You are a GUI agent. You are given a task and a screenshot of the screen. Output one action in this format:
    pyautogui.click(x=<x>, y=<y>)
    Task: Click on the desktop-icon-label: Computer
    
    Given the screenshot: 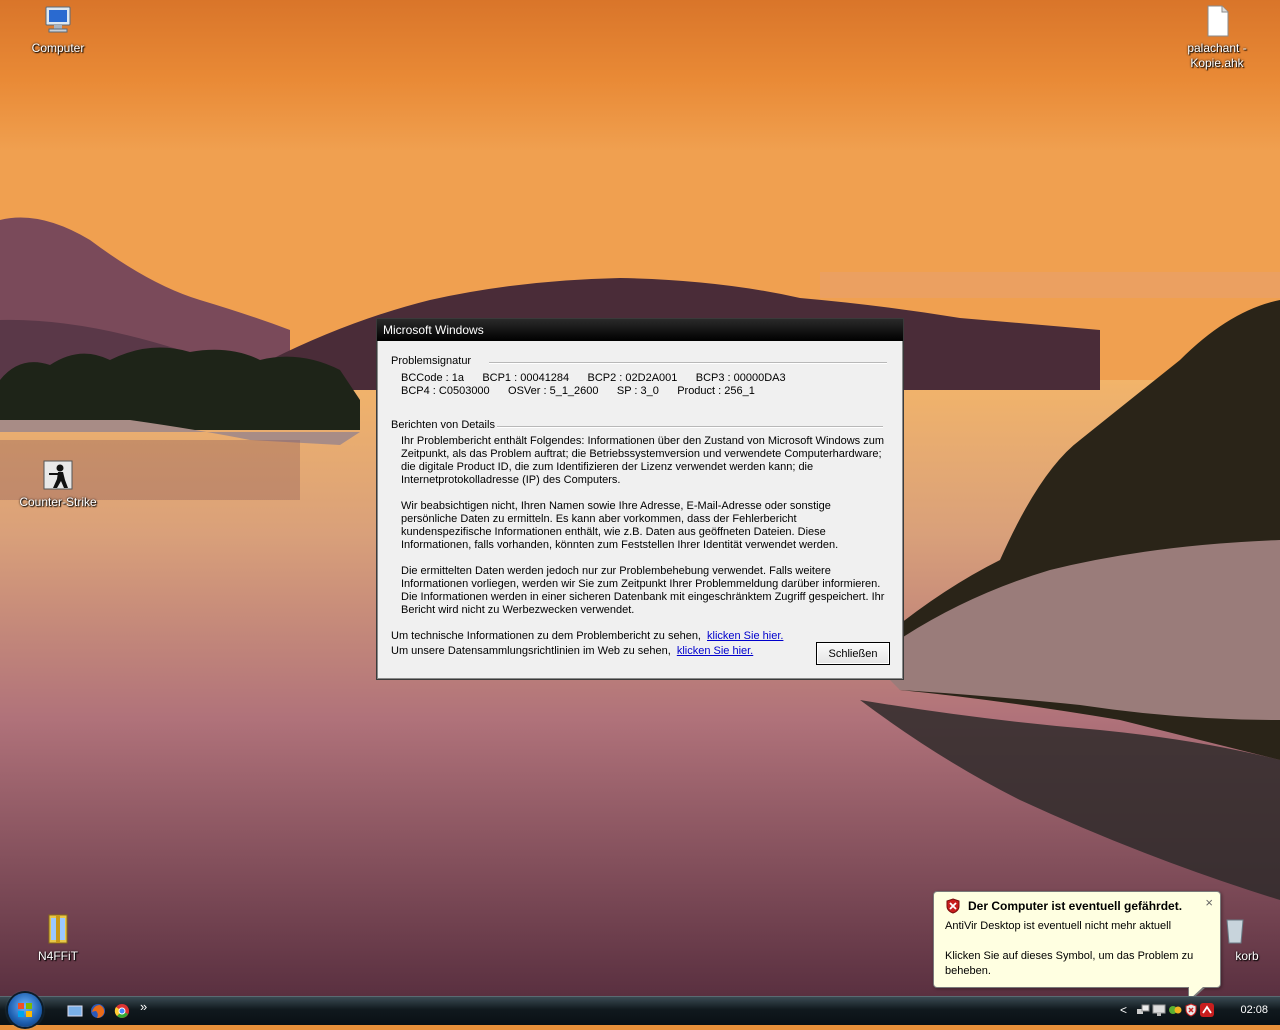 What is the action you would take?
    pyautogui.click(x=58, y=48)
    